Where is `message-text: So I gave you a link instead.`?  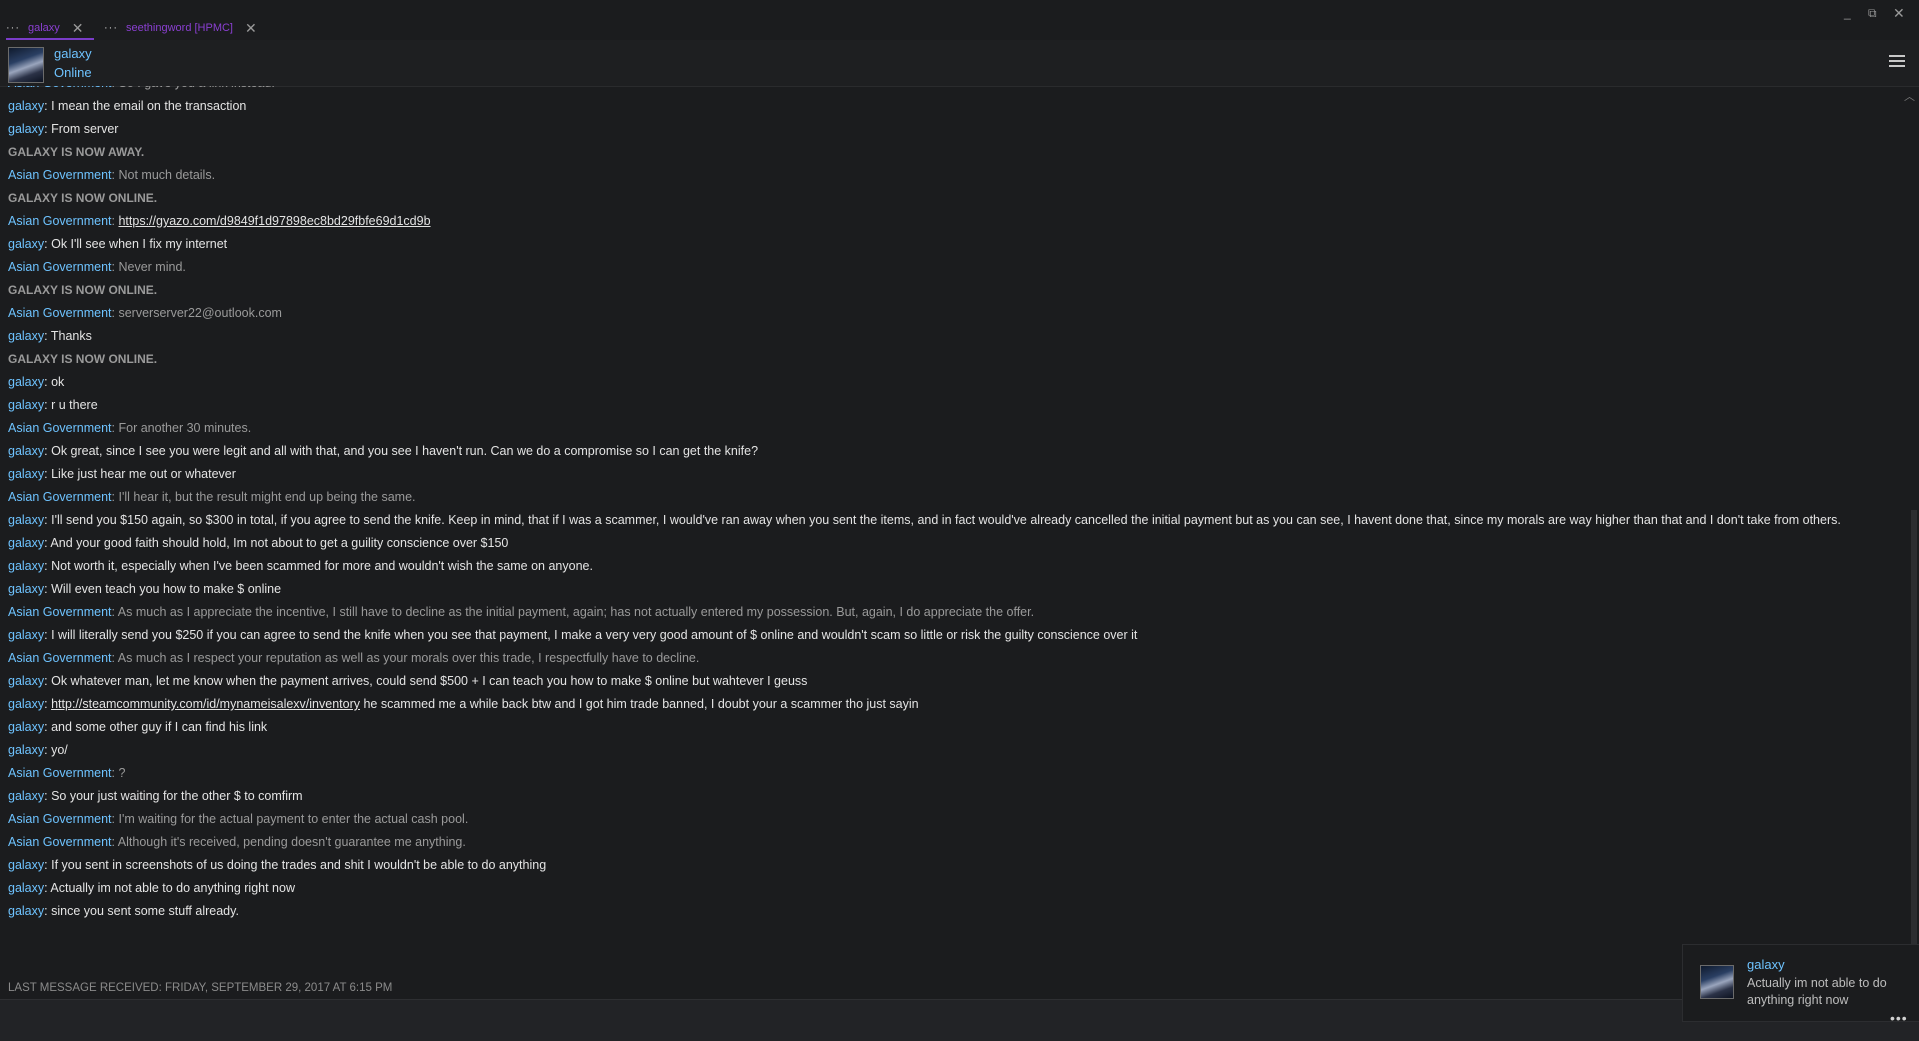 message-text: So I gave you a link instead. is located at coordinates (196, 88).